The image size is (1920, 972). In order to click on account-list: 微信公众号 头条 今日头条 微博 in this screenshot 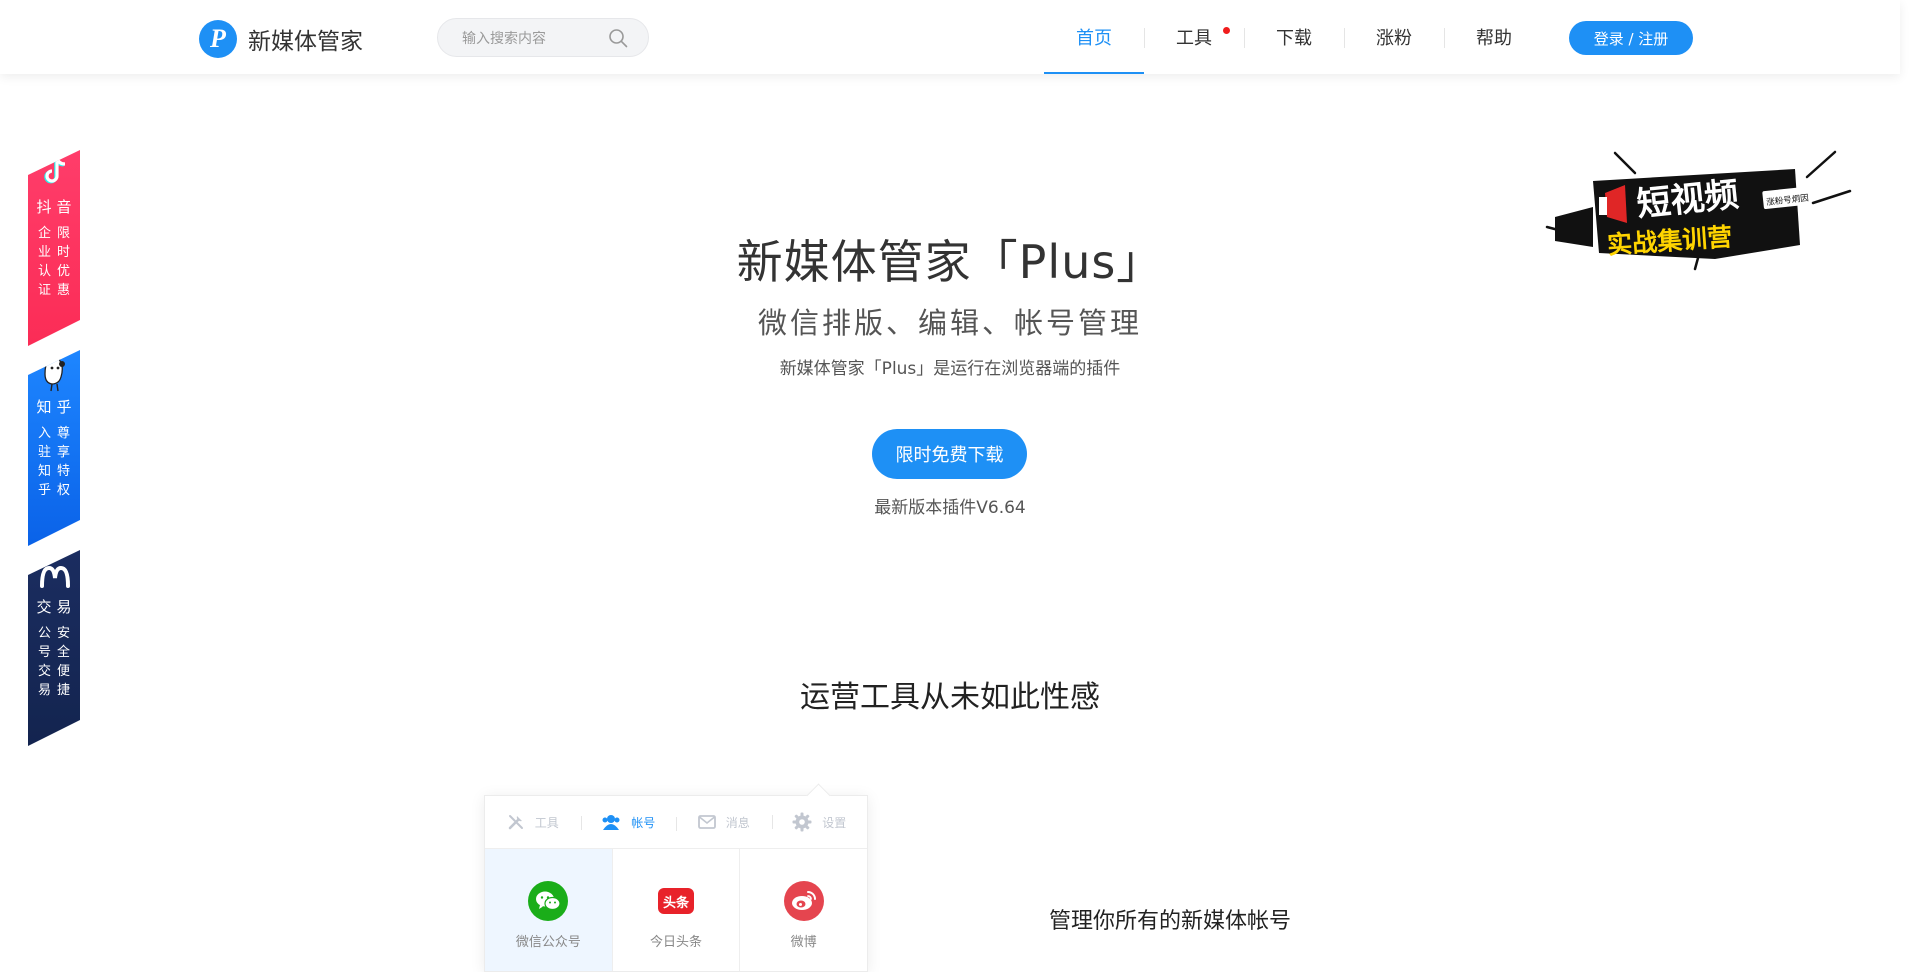, I will do `click(676, 910)`.